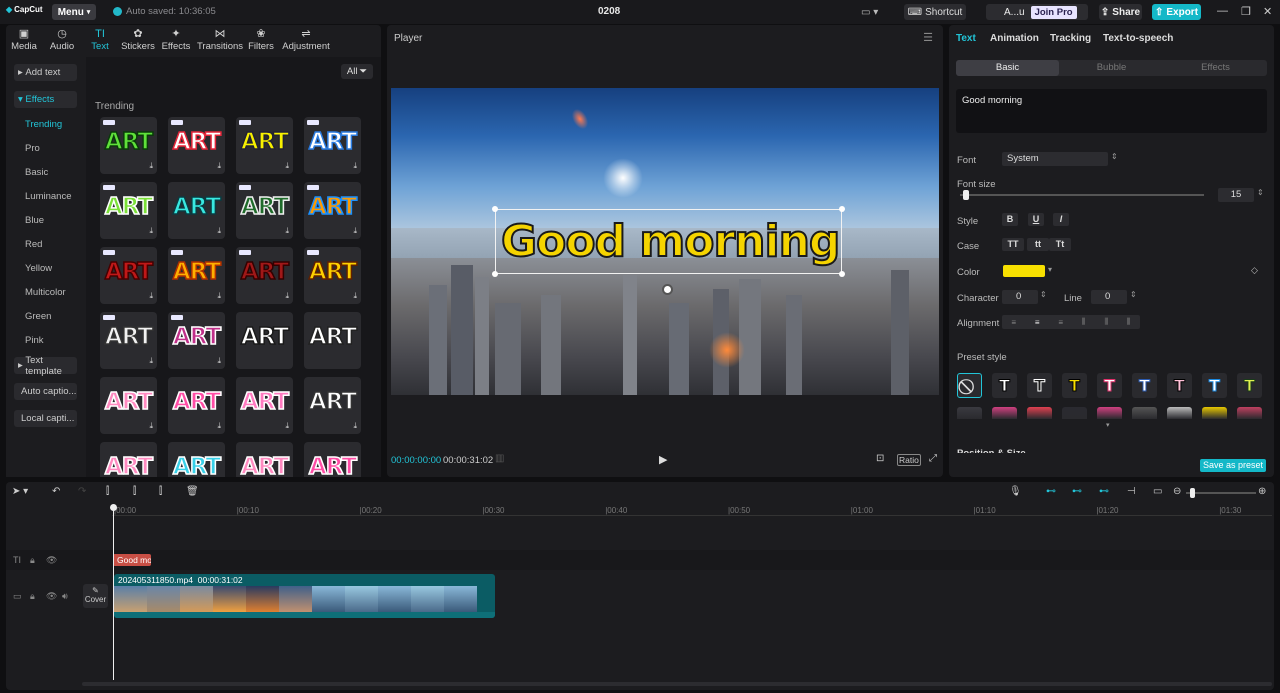 This screenshot has width=1280, height=693. What do you see at coordinates (1267, 11) in the screenshot?
I see `close-icon: ✕` at bounding box center [1267, 11].